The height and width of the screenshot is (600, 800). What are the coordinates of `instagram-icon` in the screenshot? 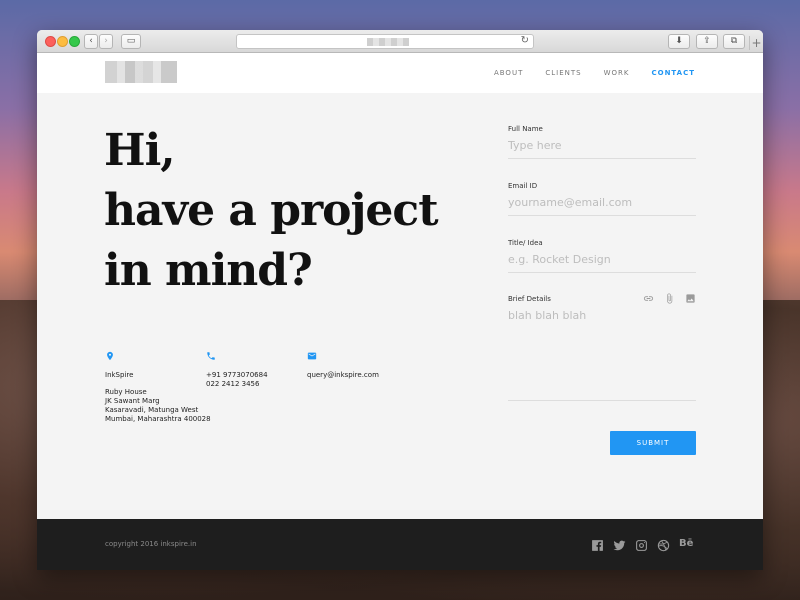 It's located at (641, 544).